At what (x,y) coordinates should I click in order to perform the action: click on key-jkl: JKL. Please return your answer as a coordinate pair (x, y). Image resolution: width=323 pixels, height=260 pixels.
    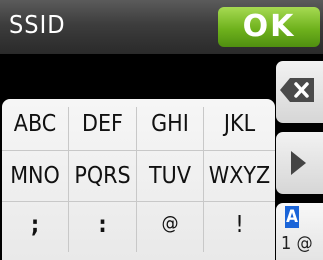
    Looking at the image, I should click on (239, 124).